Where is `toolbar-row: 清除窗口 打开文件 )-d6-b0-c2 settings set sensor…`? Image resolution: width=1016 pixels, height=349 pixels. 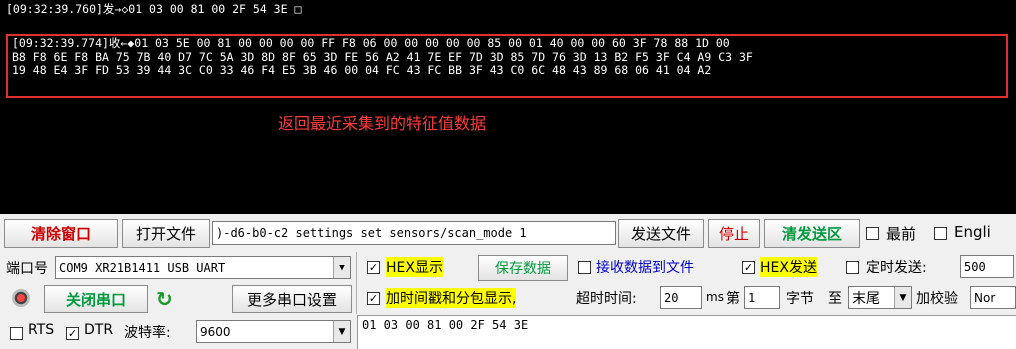 toolbar-row: 清除窗口 打开文件 )-d6-b0-c2 settings set sensor… is located at coordinates (508, 234).